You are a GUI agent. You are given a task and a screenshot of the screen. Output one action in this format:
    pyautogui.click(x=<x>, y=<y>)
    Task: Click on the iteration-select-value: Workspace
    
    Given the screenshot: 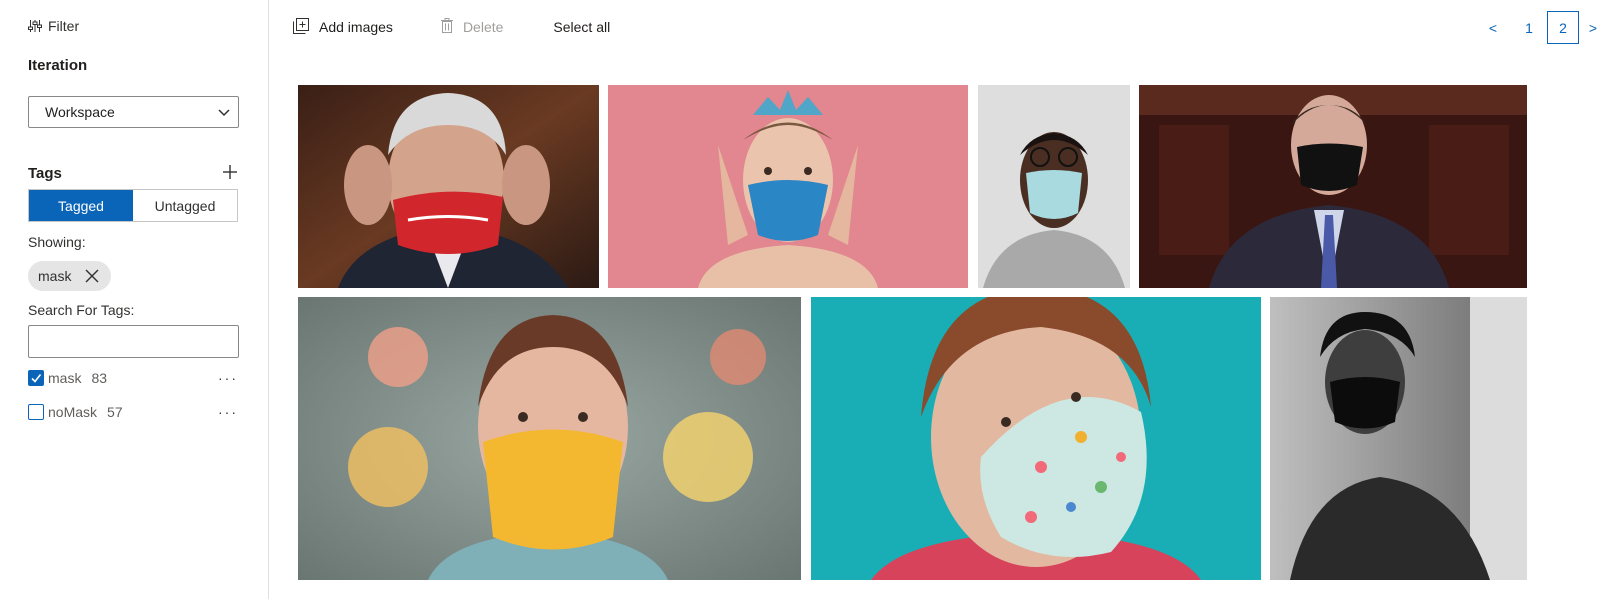 What is the action you would take?
    pyautogui.click(x=80, y=112)
    